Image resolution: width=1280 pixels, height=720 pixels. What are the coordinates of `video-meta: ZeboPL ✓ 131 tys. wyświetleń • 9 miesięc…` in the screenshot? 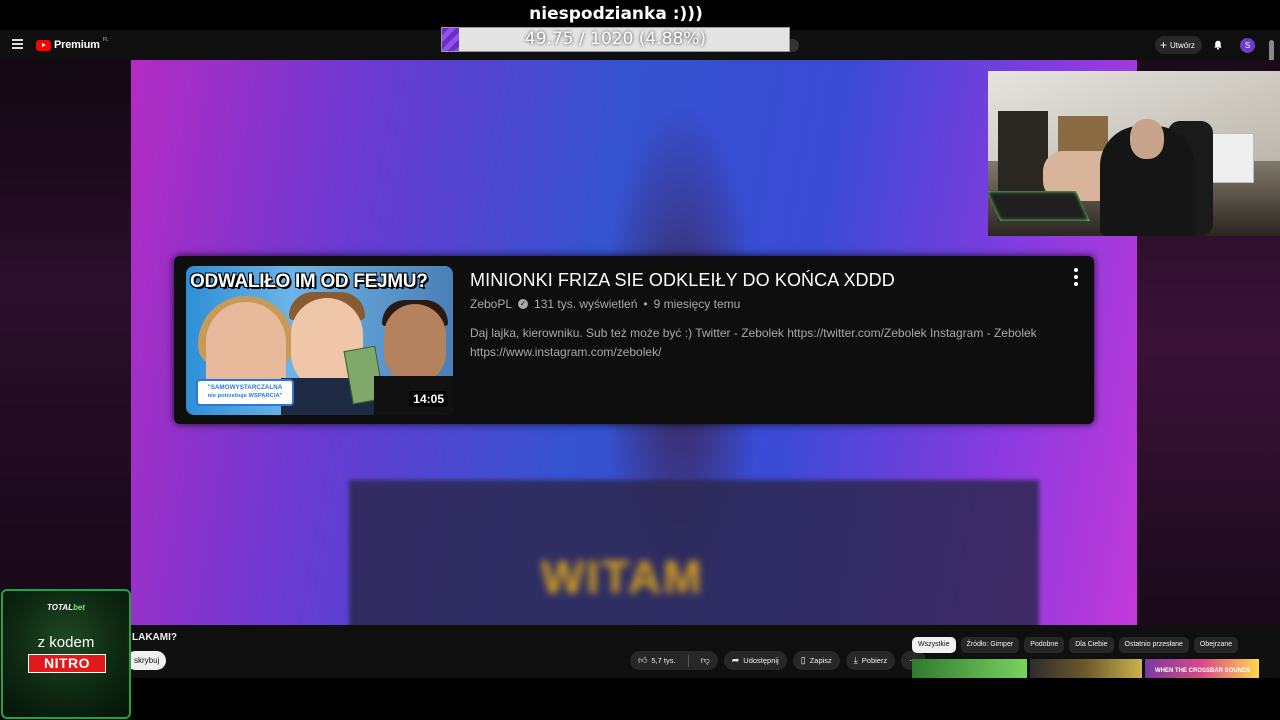 It's located at (605, 304).